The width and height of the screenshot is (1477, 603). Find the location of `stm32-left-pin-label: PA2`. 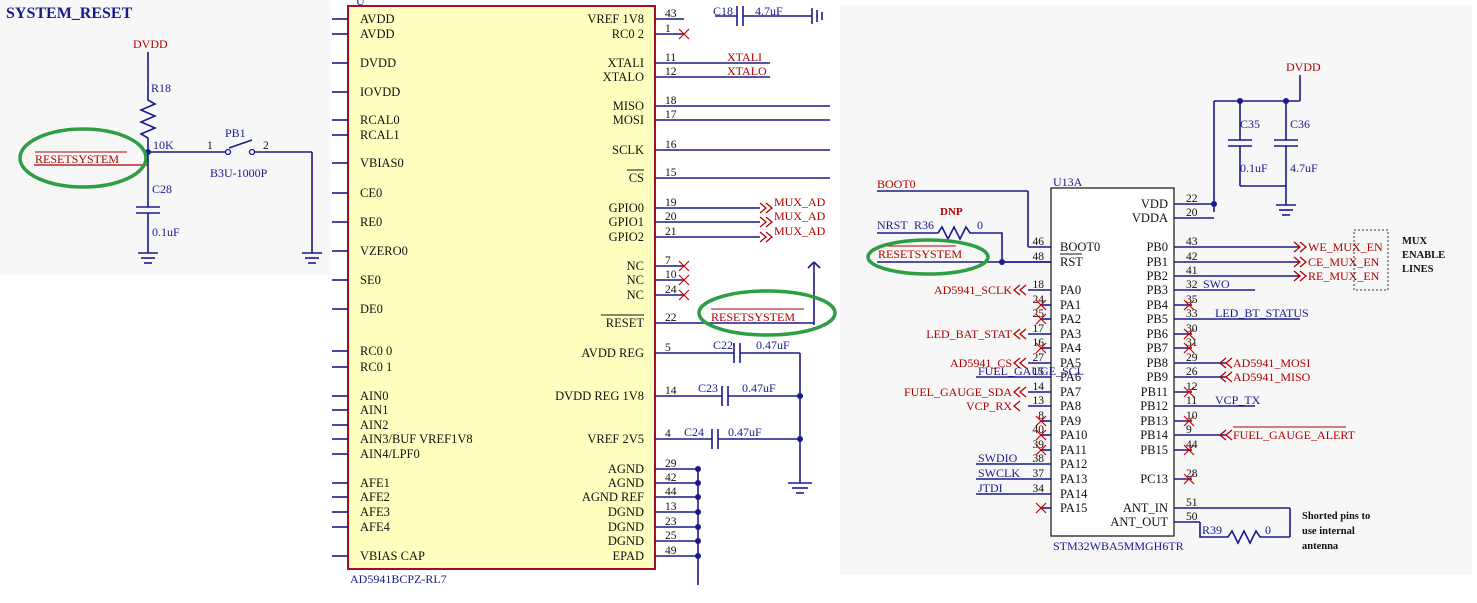

stm32-left-pin-label: PA2 is located at coordinates (1070, 319).